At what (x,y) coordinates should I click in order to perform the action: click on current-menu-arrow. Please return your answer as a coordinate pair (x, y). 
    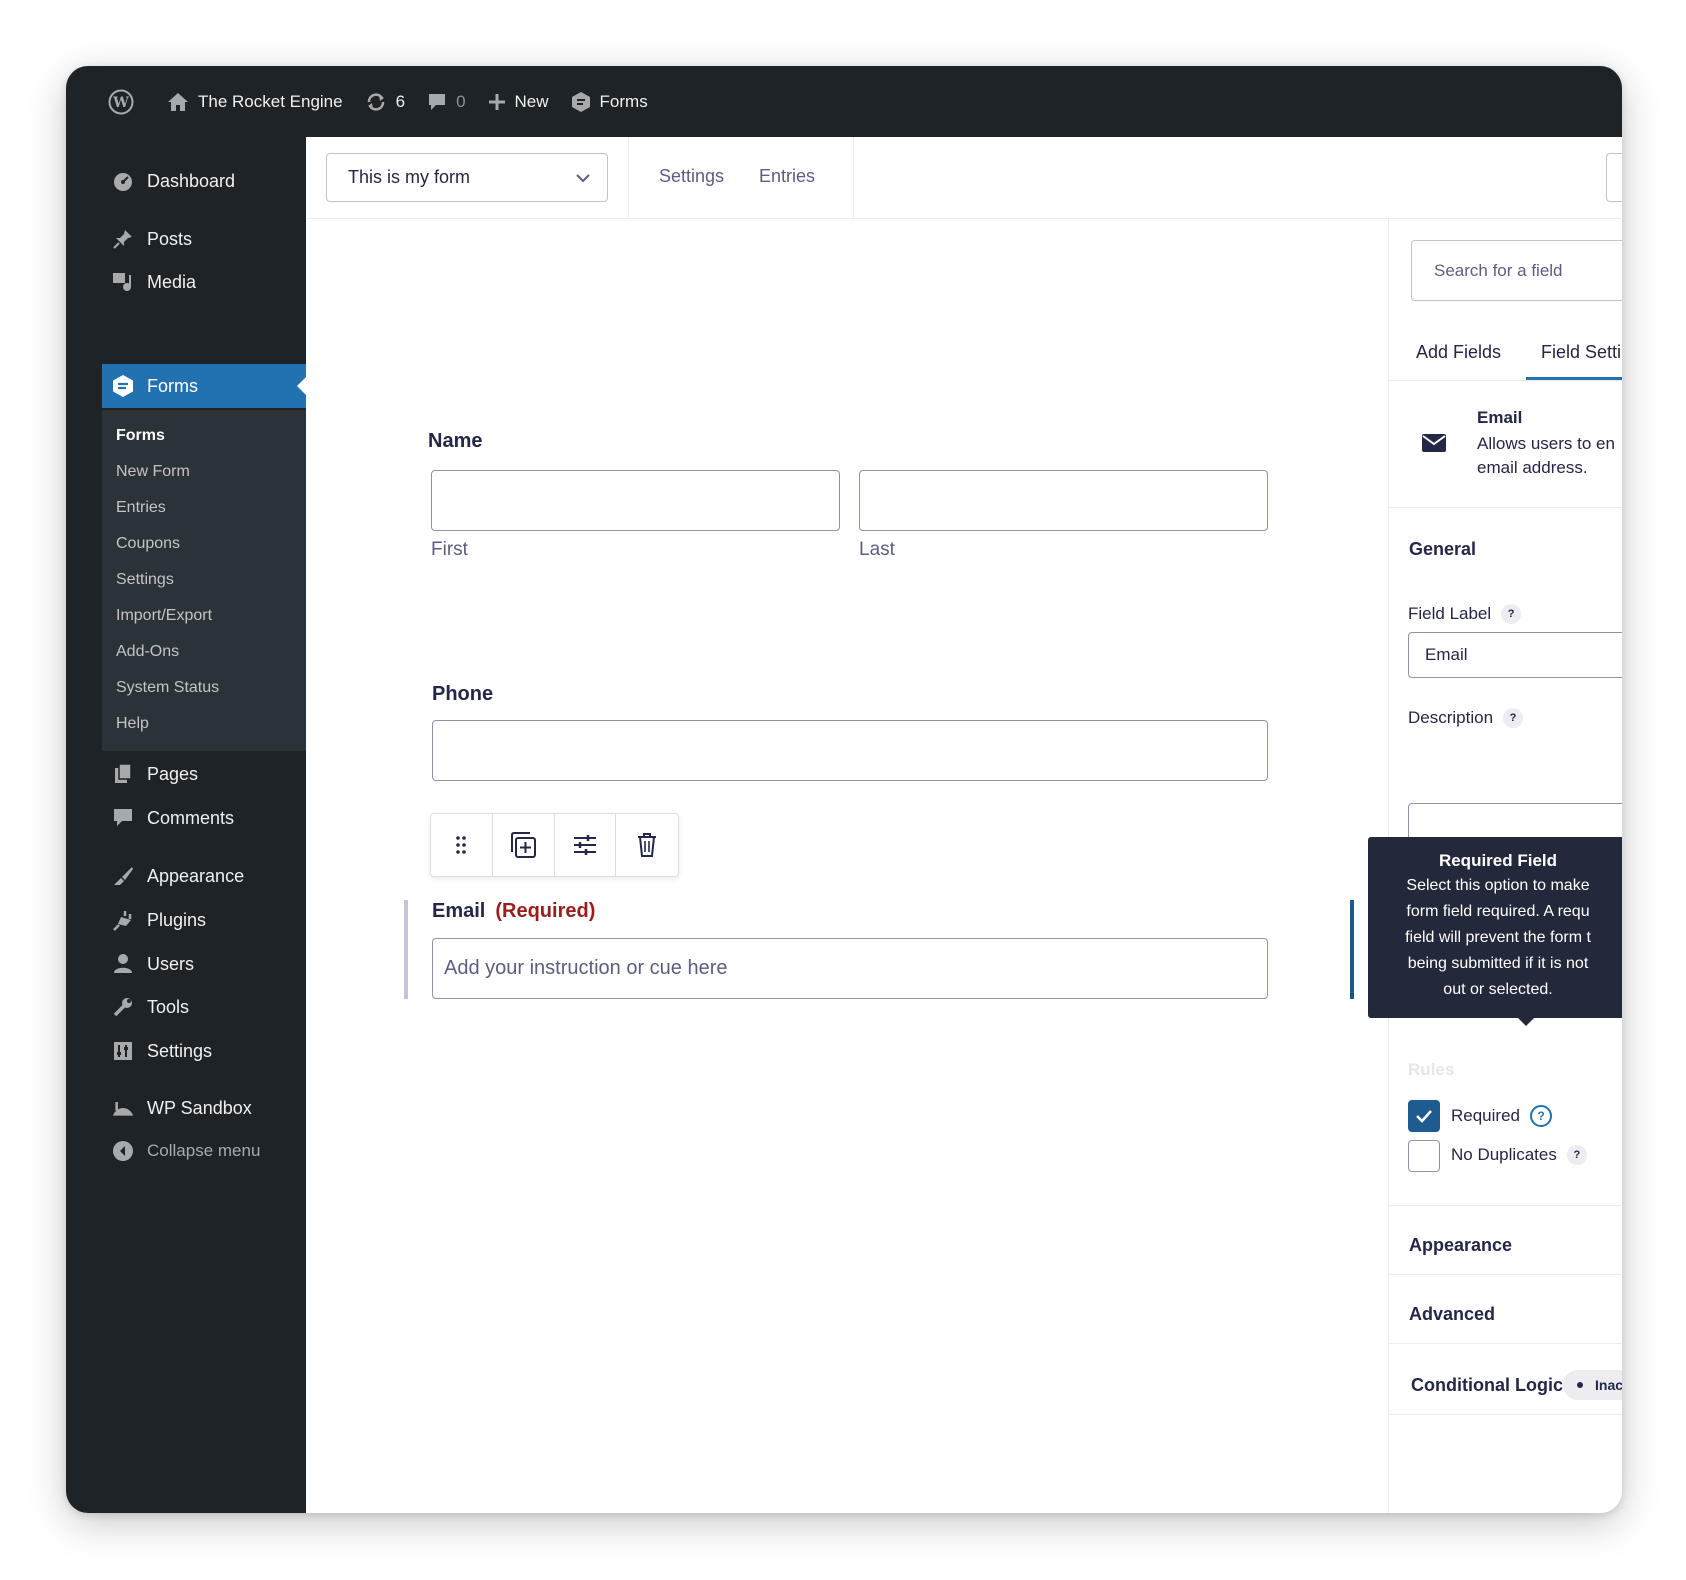
    Looking at the image, I should click on (301, 386).